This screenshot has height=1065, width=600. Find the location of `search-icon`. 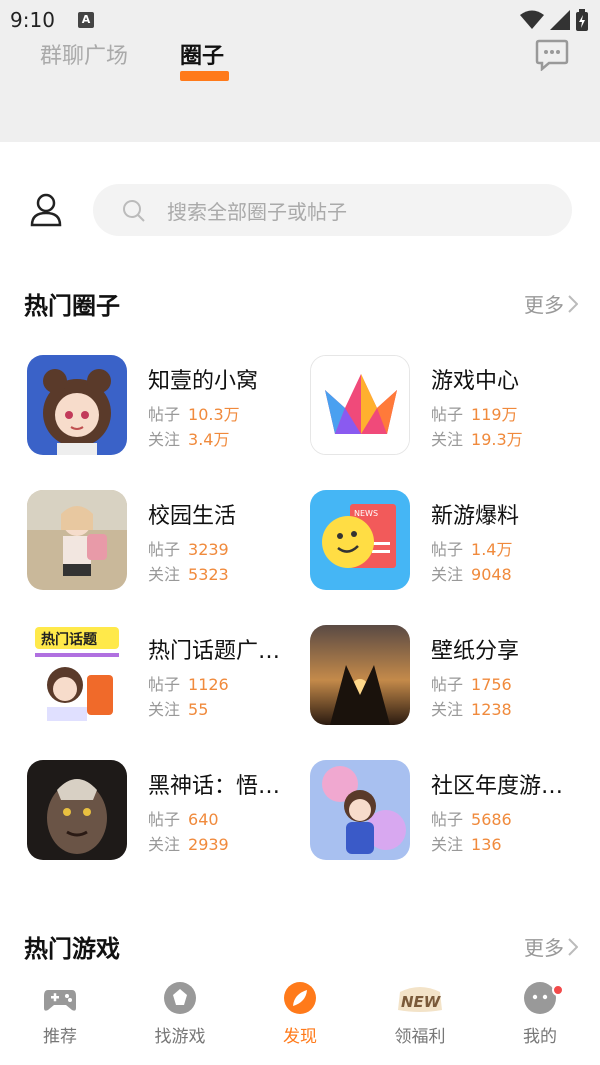

search-icon is located at coordinates (134, 211).